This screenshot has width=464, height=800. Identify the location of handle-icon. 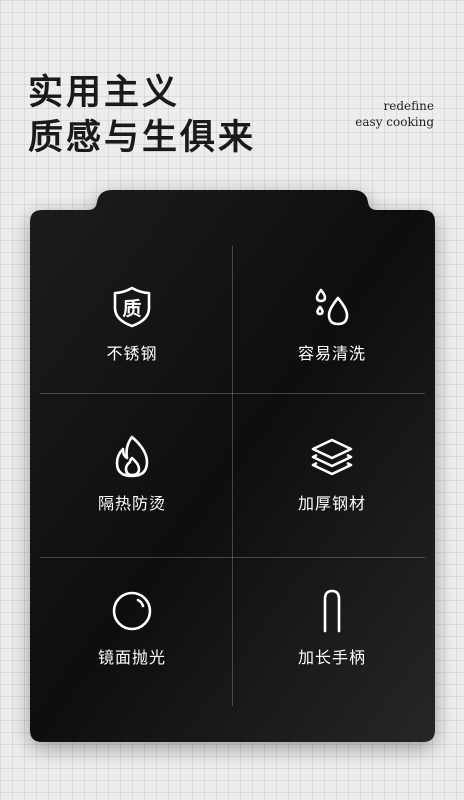
(332, 611).